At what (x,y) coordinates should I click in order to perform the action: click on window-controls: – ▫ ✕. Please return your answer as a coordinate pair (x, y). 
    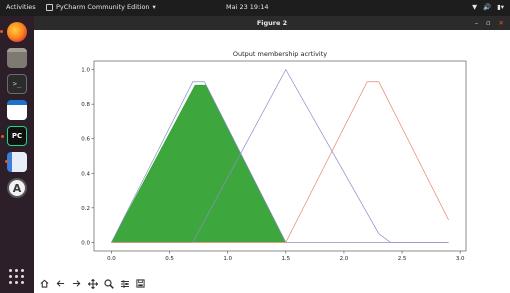
    Looking at the image, I should click on (489, 23).